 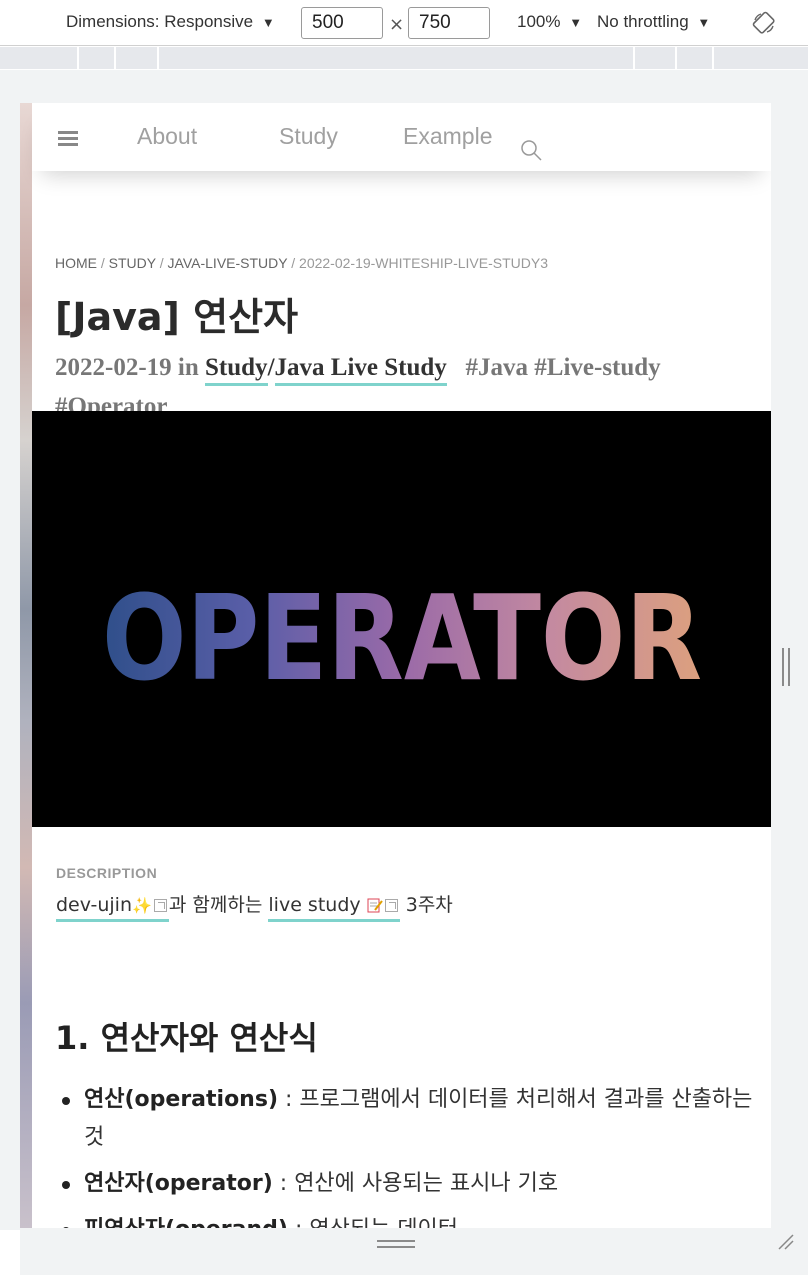 What do you see at coordinates (178, 1183) in the screenshot?
I see `list-item-term: 연산자(operator)` at bounding box center [178, 1183].